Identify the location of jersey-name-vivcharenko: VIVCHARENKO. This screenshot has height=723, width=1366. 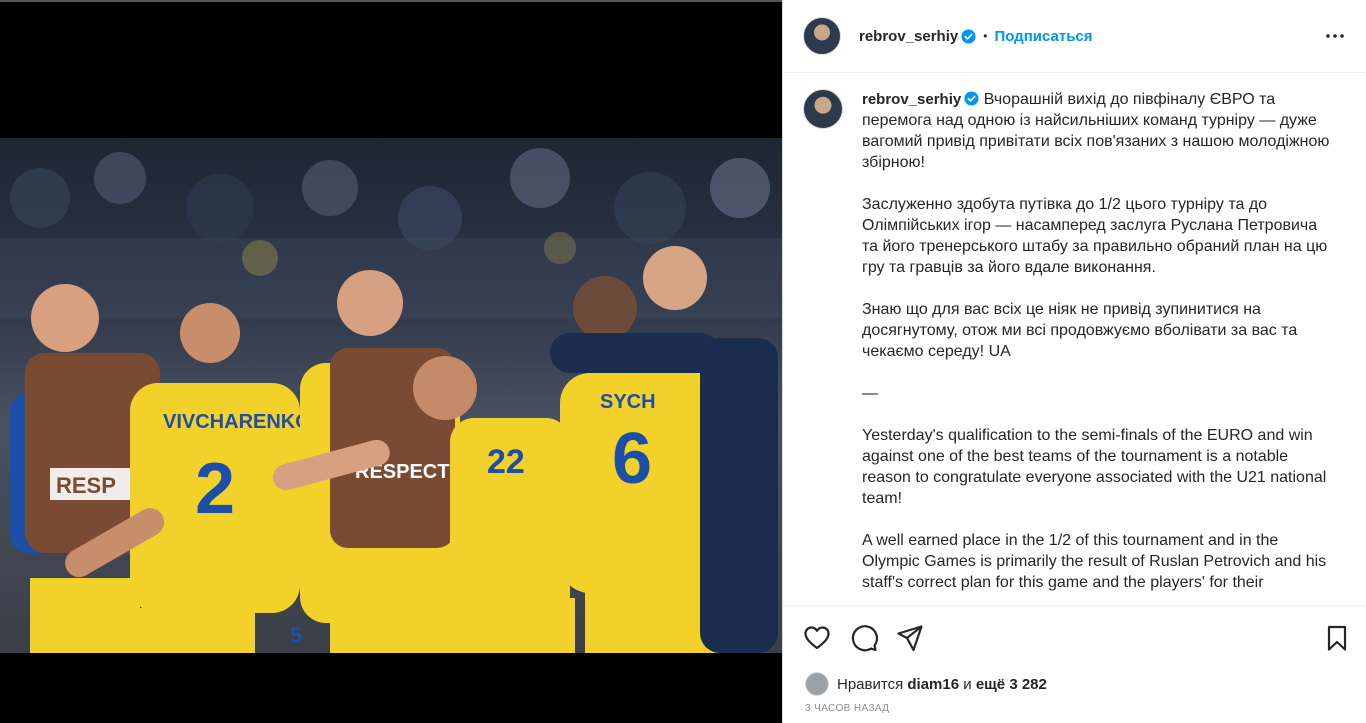
(237, 422).